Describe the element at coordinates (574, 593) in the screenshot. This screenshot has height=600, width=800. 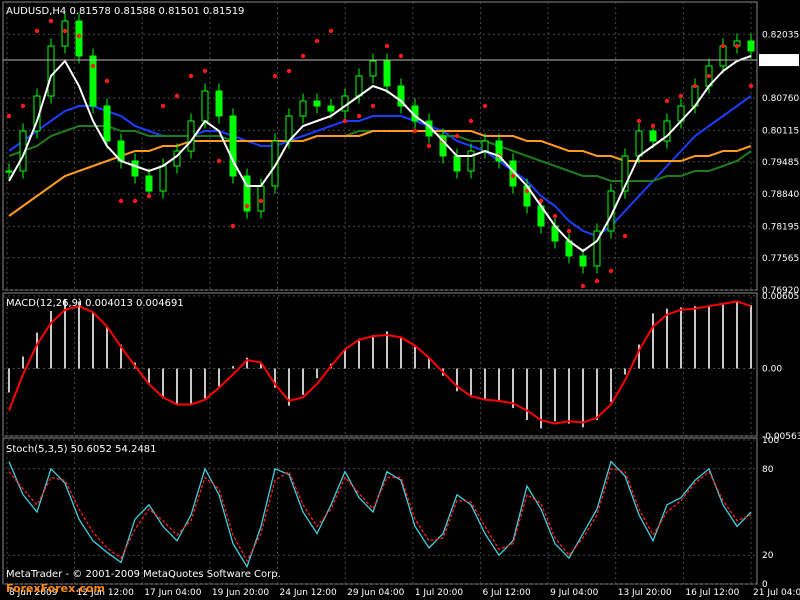
I see `time-tick-label: 9 Jul 04:00` at that location.